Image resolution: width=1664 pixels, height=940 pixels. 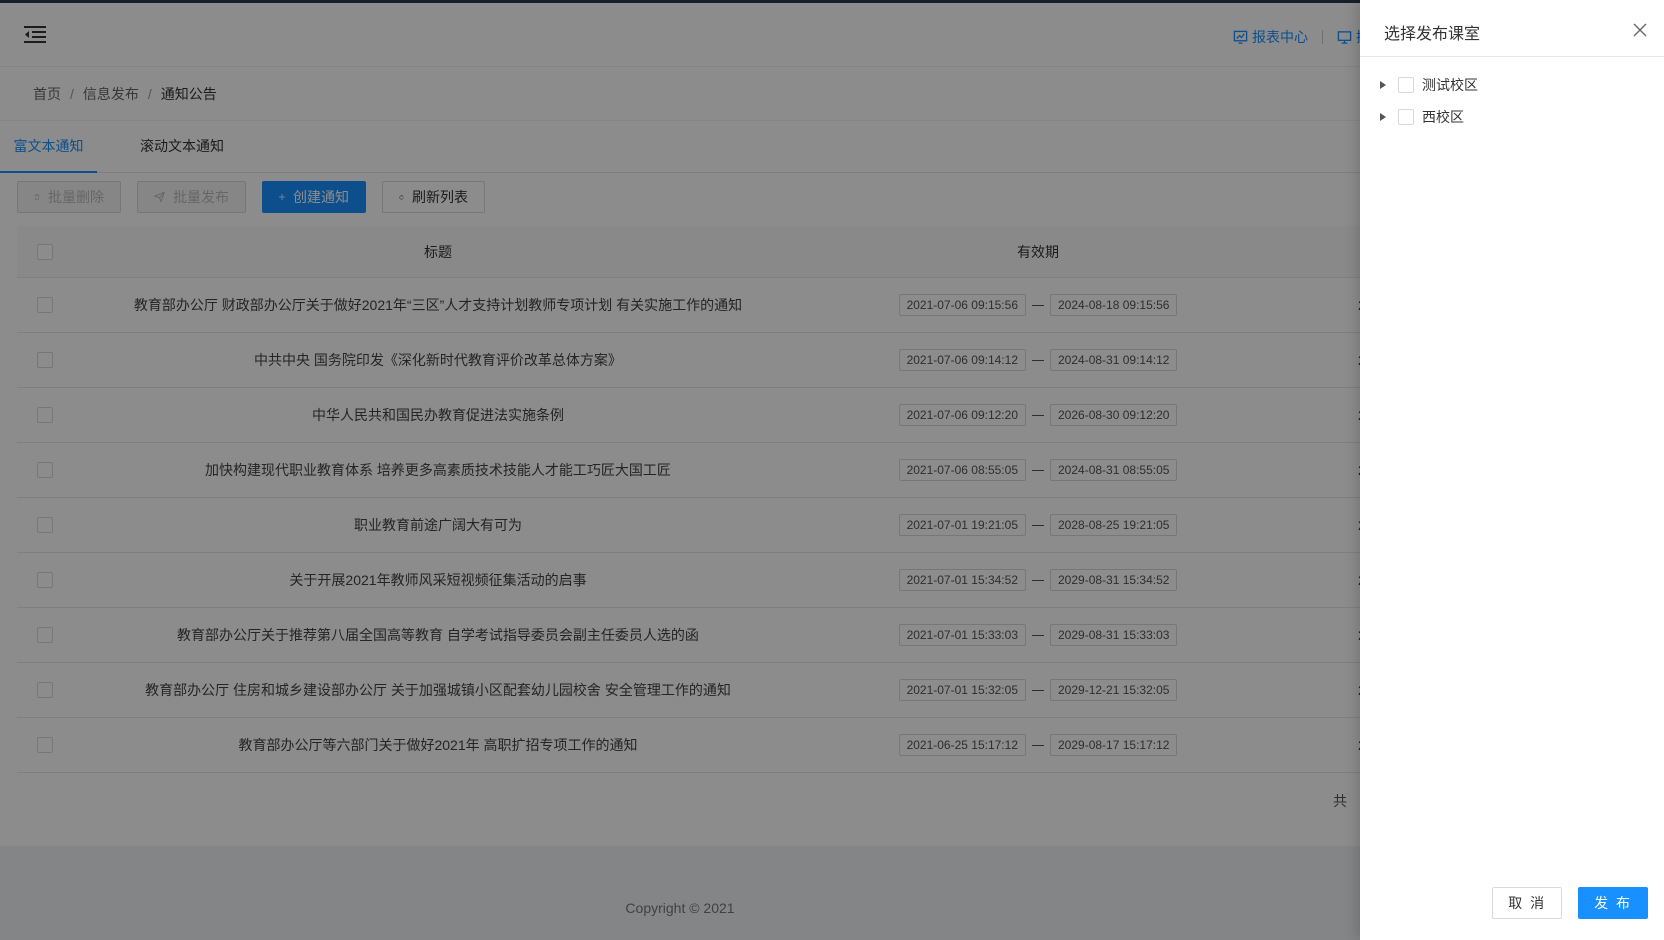 I want to click on drawer-footer: 取 消 发 布, so click(x=1512, y=913).